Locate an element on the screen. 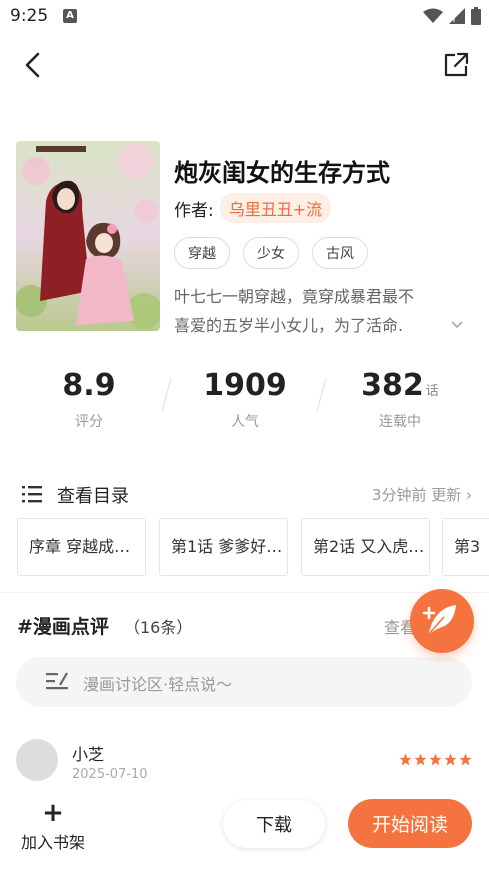 This screenshot has width=489, height=871. genre-tags: 穿越 少女 古风 is located at coordinates (271, 253).